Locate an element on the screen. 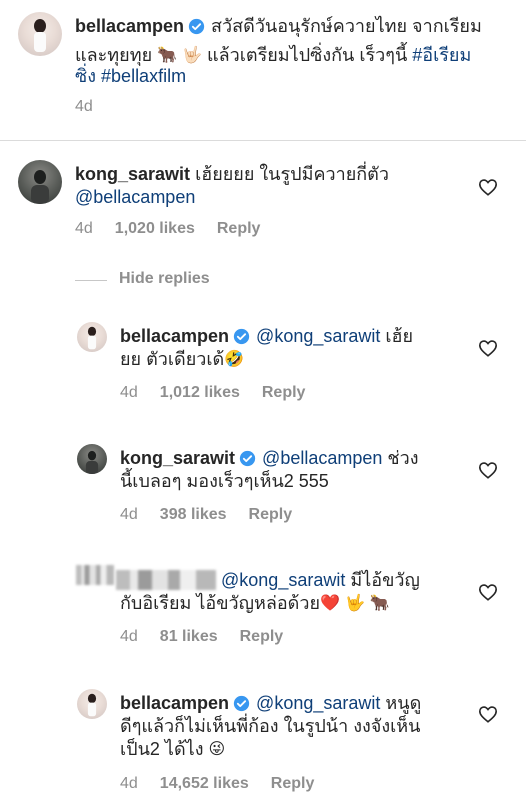 The image size is (526, 800). reply-line-2: นี้เบลอๆ มองเร็วๆเห็น2 555 is located at coordinates (224, 481).